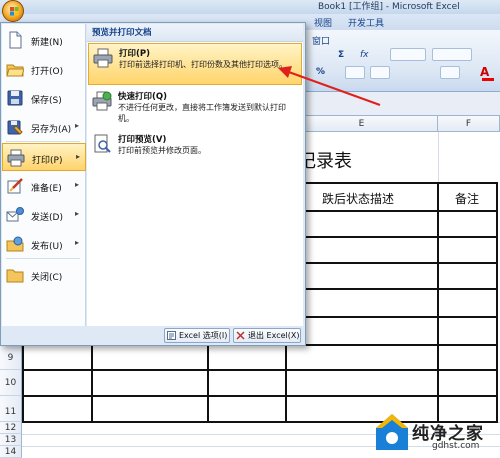 The height and width of the screenshot is (458, 500). I want to click on menu-item-label: 关闭(C), so click(47, 278).